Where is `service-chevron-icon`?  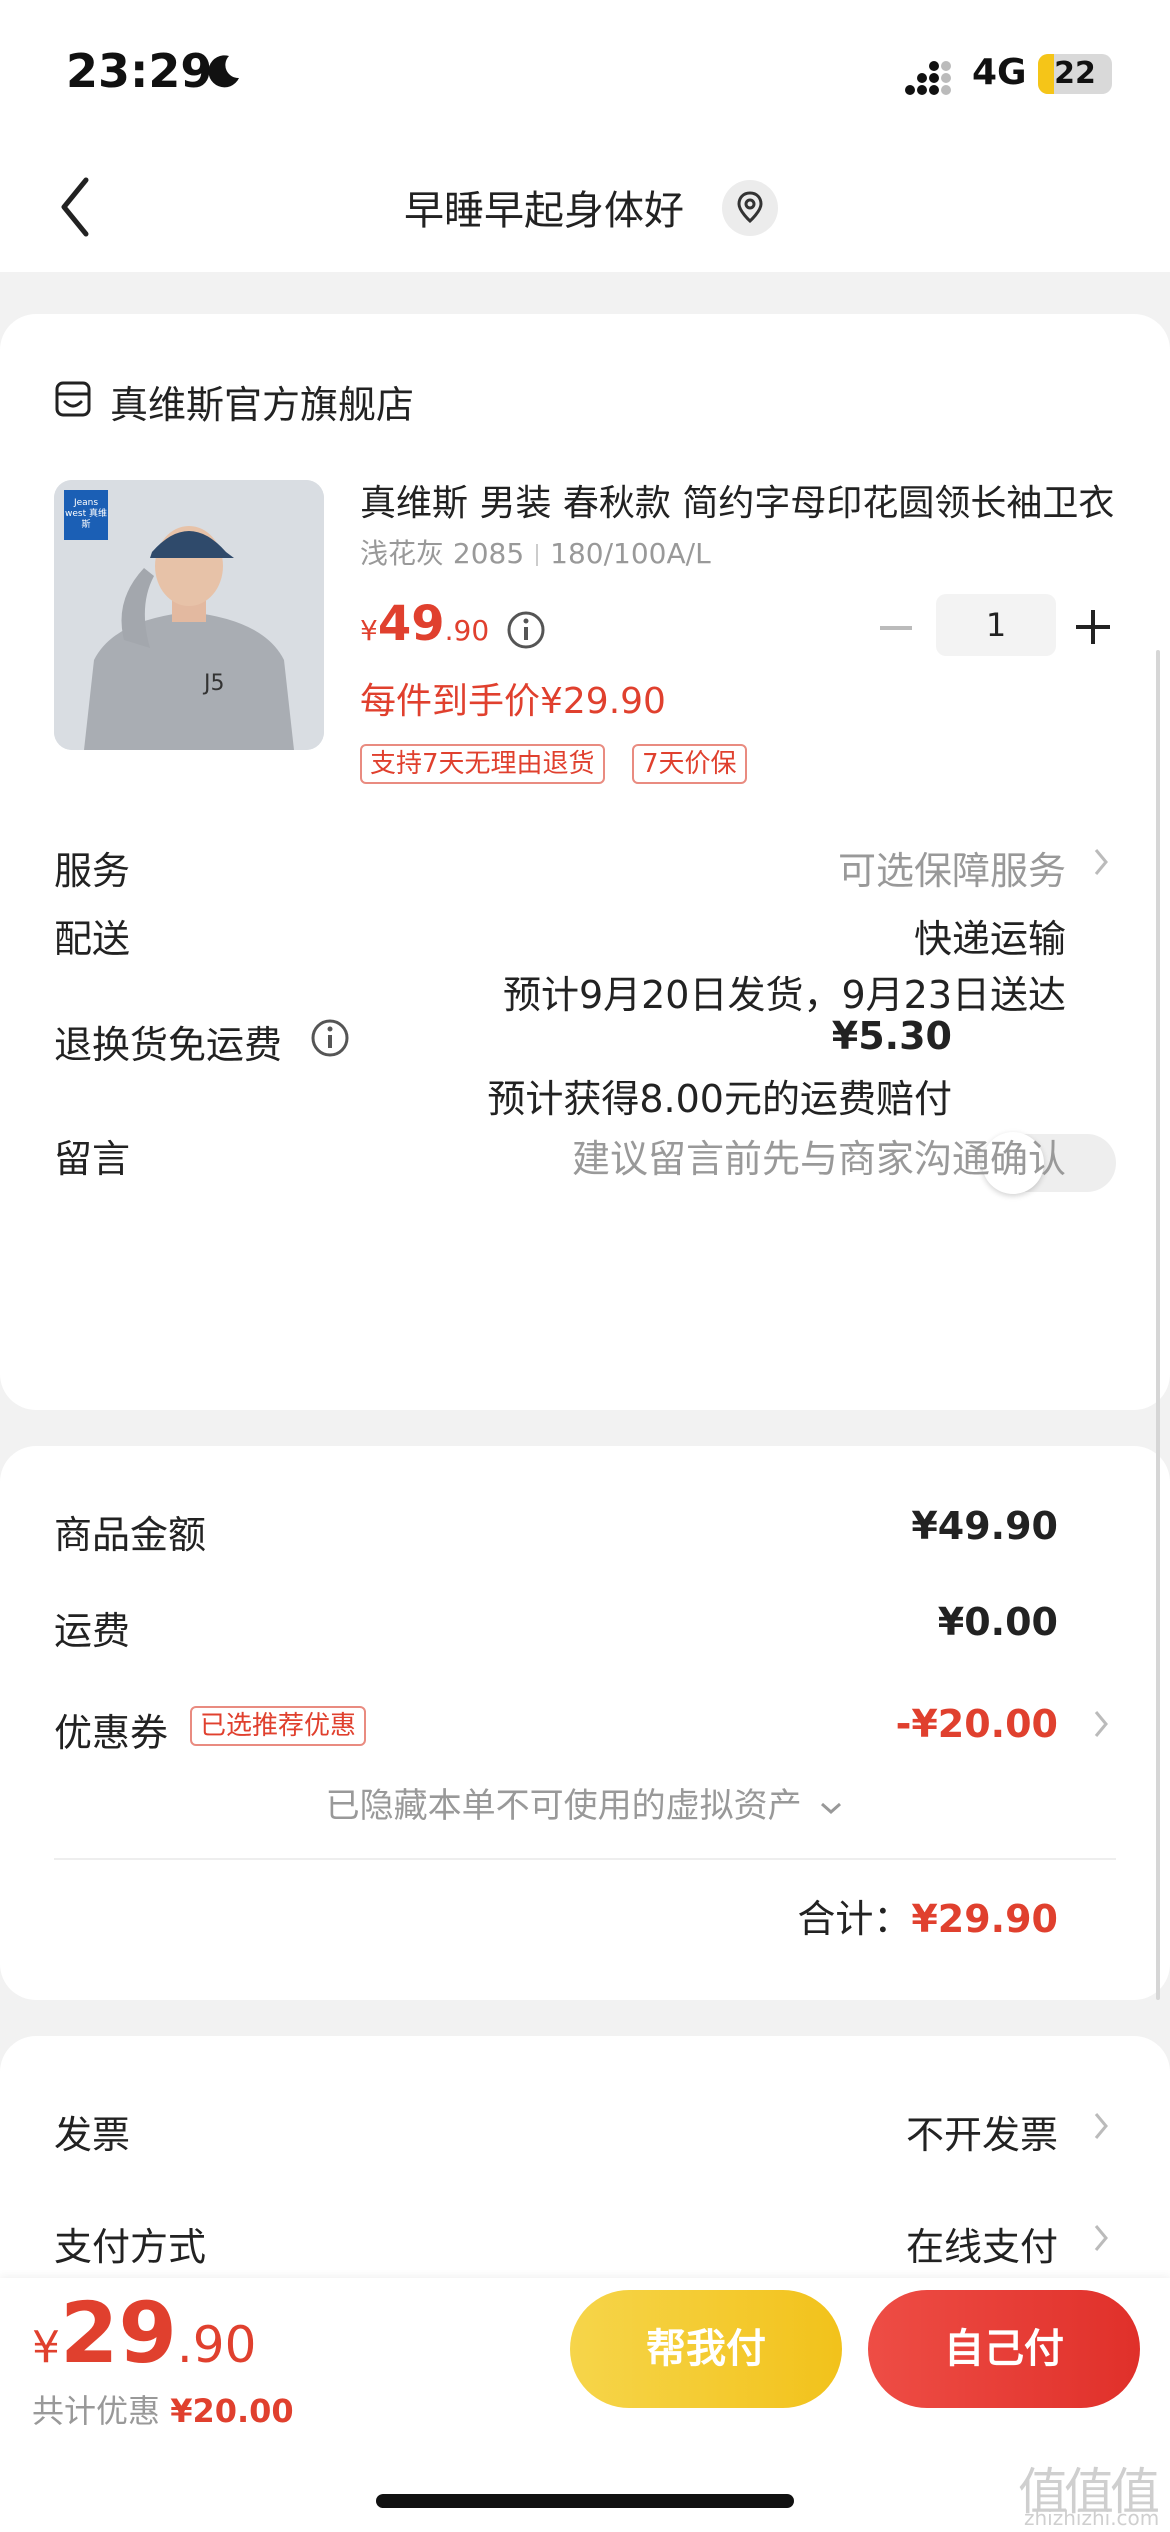 service-chevron-icon is located at coordinates (1101, 862).